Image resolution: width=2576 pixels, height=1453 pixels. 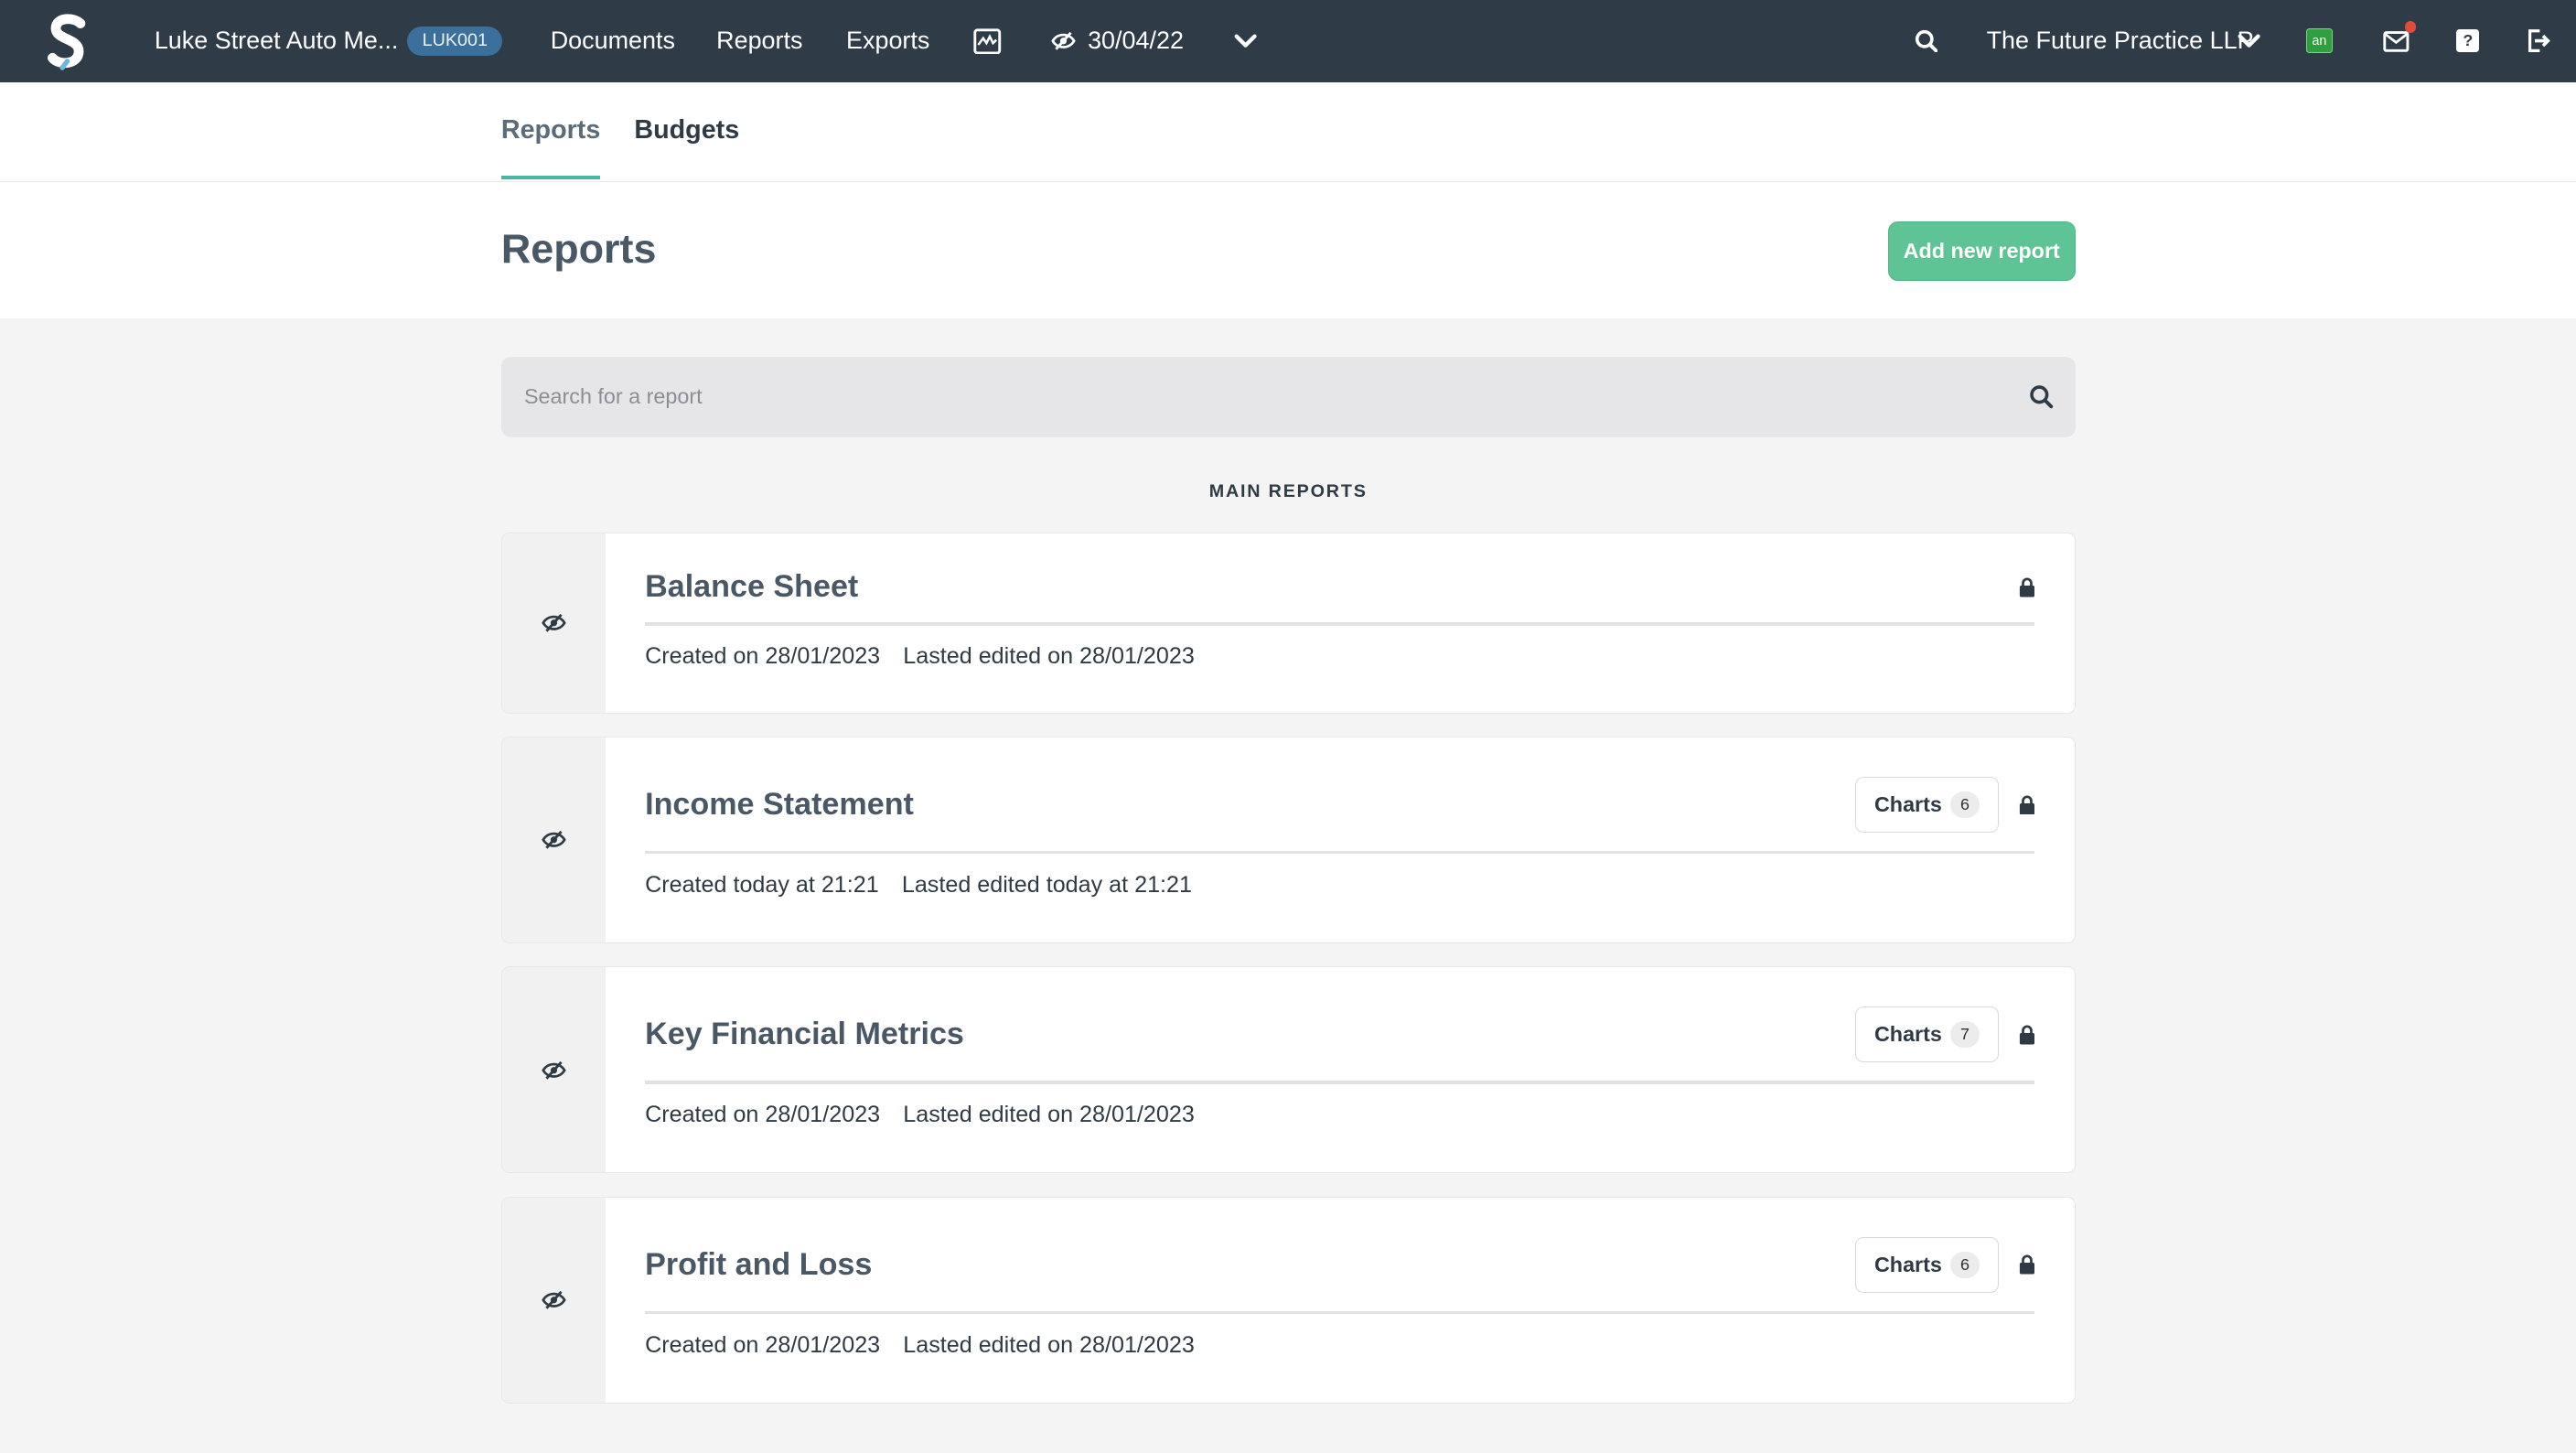 What do you see at coordinates (1240, 396) in the screenshot?
I see `search-input` at bounding box center [1240, 396].